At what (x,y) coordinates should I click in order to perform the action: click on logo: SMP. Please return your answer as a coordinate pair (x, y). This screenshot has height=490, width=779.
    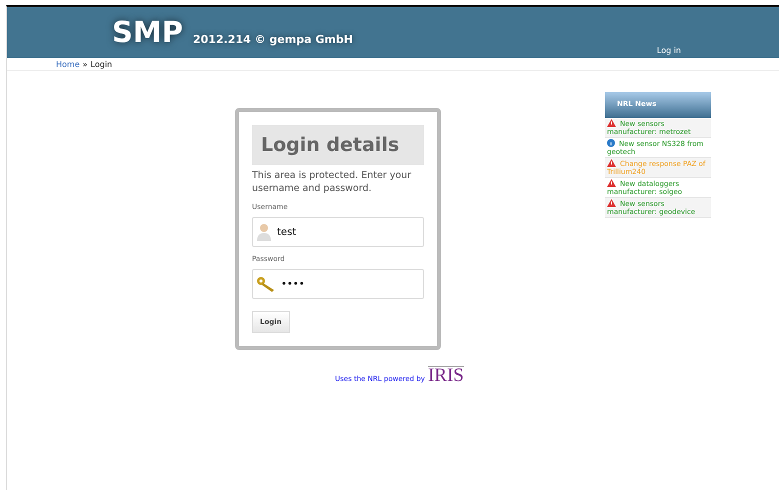
    Looking at the image, I should click on (147, 32).